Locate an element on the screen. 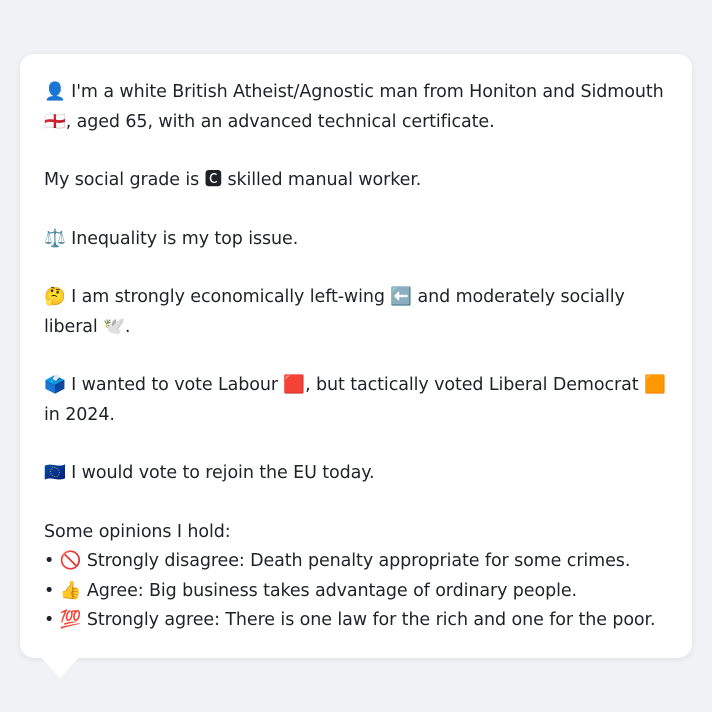 Image resolution: width=712 pixels, height=712 pixels. eu-stance: 🇪🇺 I would vote to rejoin the EU today. is located at coordinates (209, 473).